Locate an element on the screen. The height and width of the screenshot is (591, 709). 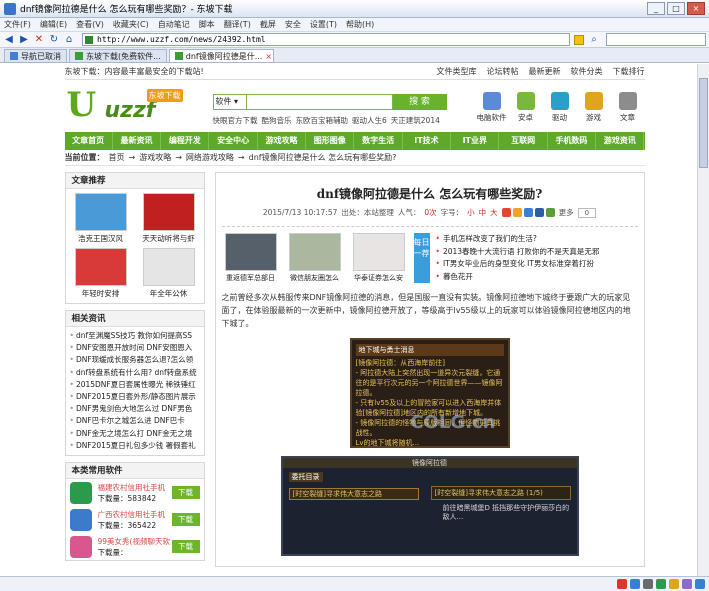
header-icon-link: 游戏 is located at coordinates (594, 107).